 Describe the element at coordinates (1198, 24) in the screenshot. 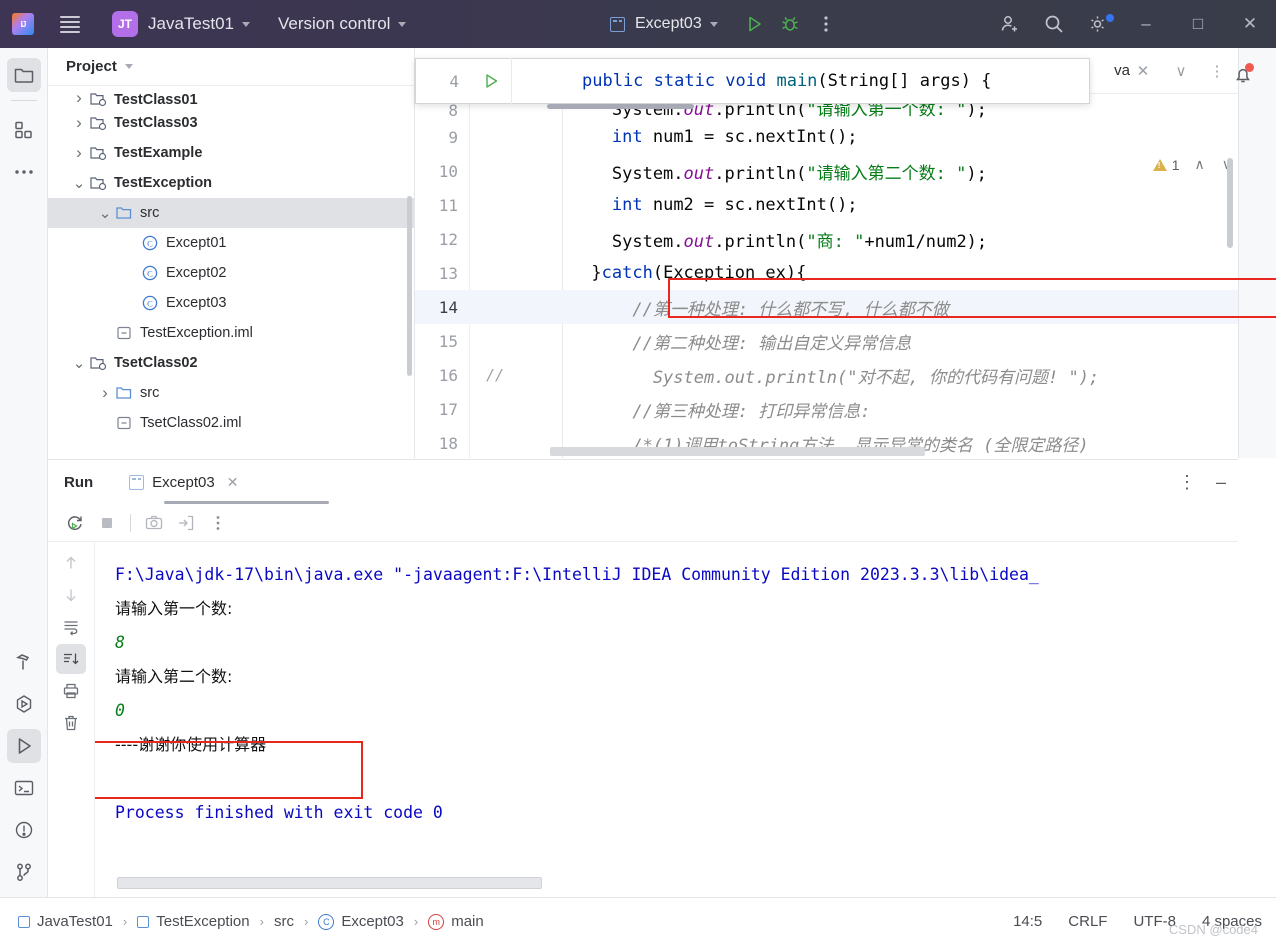

I see `maximize-window-button: □` at that location.